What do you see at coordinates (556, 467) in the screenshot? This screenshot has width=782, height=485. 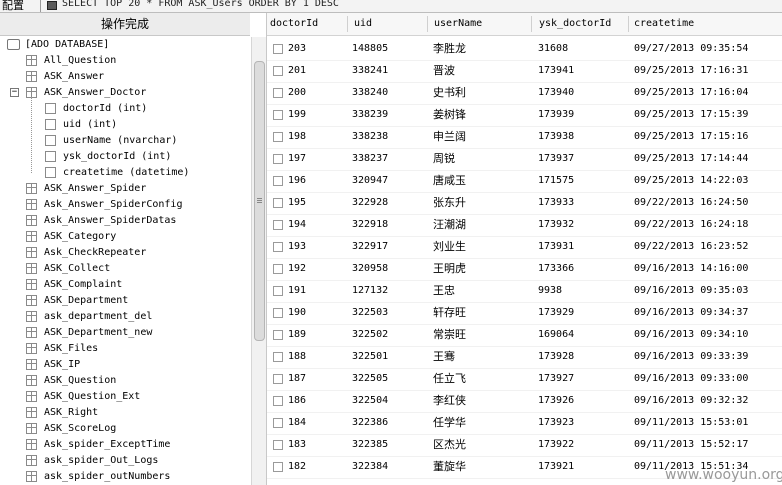 I see `cell-ysk-doctorid: 173921` at bounding box center [556, 467].